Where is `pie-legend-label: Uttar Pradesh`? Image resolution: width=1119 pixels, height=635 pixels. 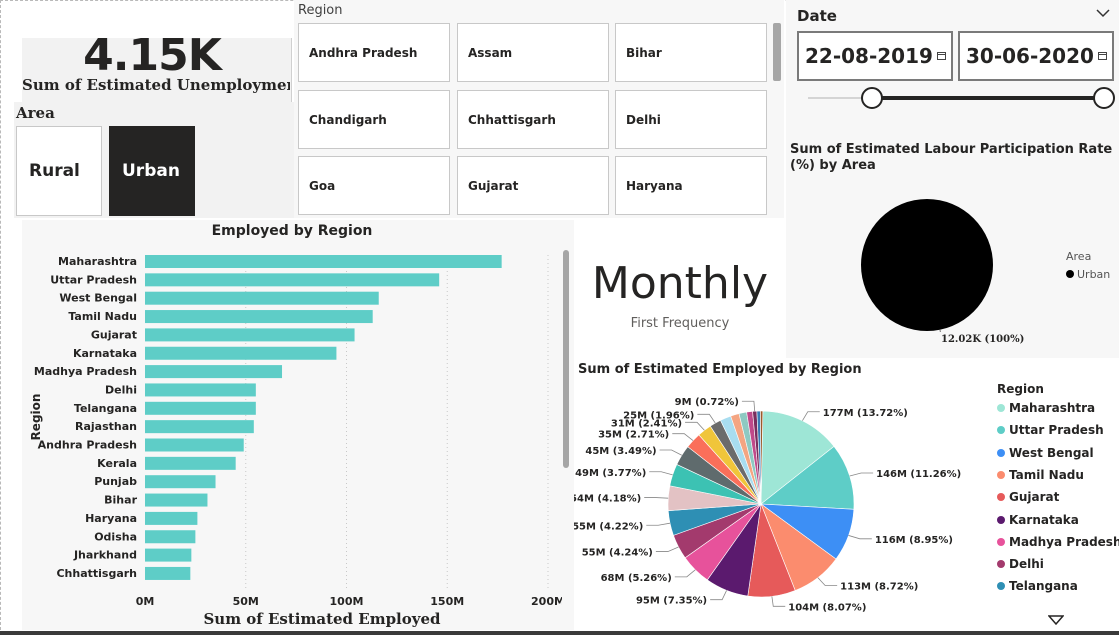 pie-legend-label: Uttar Pradesh is located at coordinates (1056, 430).